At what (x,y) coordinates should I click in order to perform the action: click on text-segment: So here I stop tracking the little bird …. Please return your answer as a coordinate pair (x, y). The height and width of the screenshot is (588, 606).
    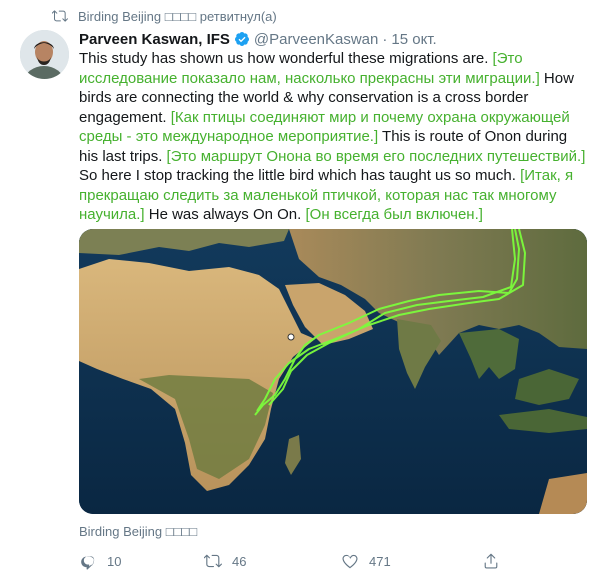
    Looking at the image, I should click on (300, 175).